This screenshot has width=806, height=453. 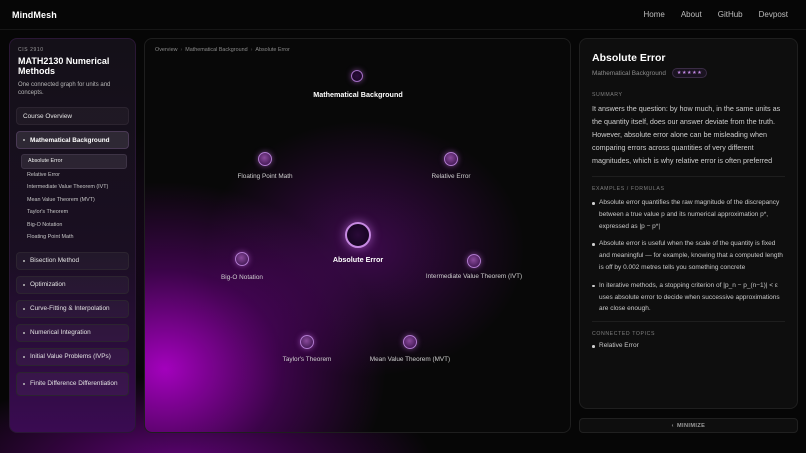 What do you see at coordinates (358, 259) in the screenshot?
I see `graph-node-absolute-error-label: Absolute Error` at bounding box center [358, 259].